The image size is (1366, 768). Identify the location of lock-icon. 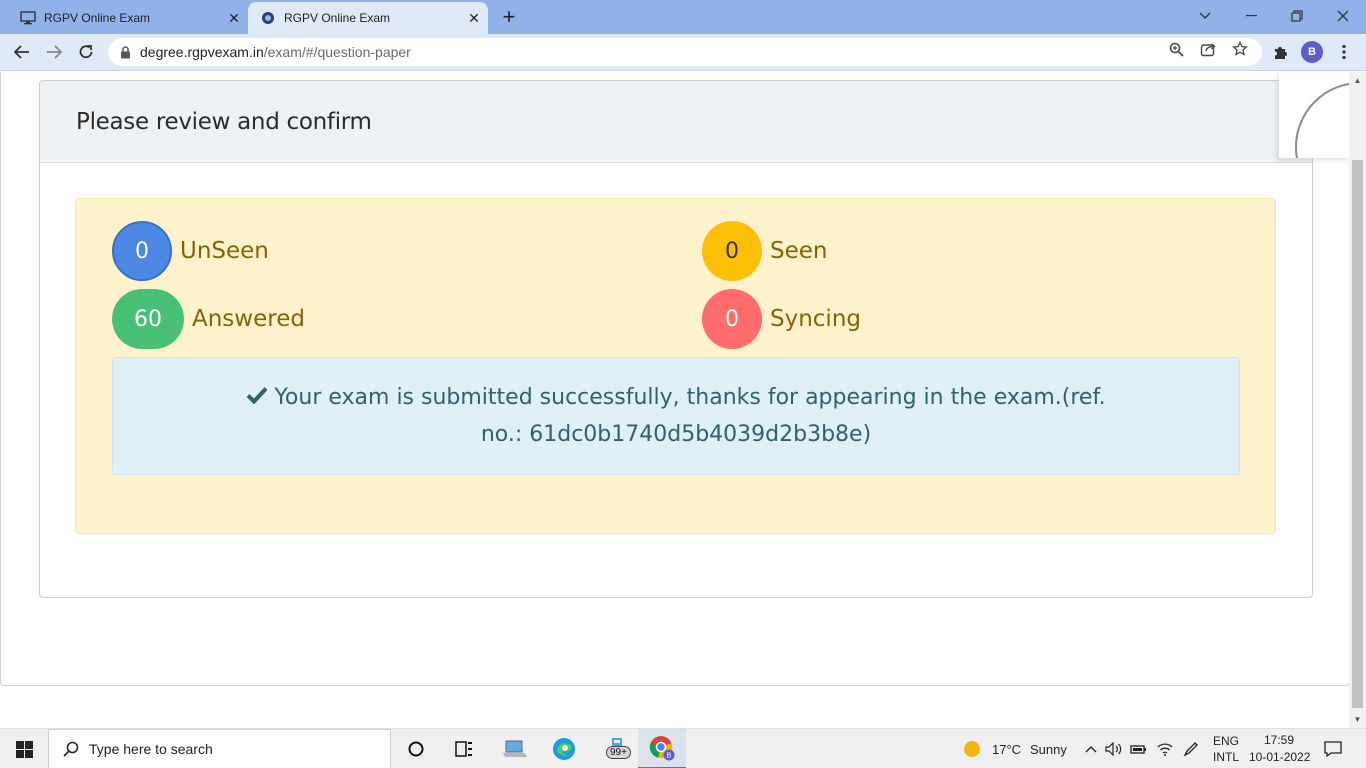
(126, 52).